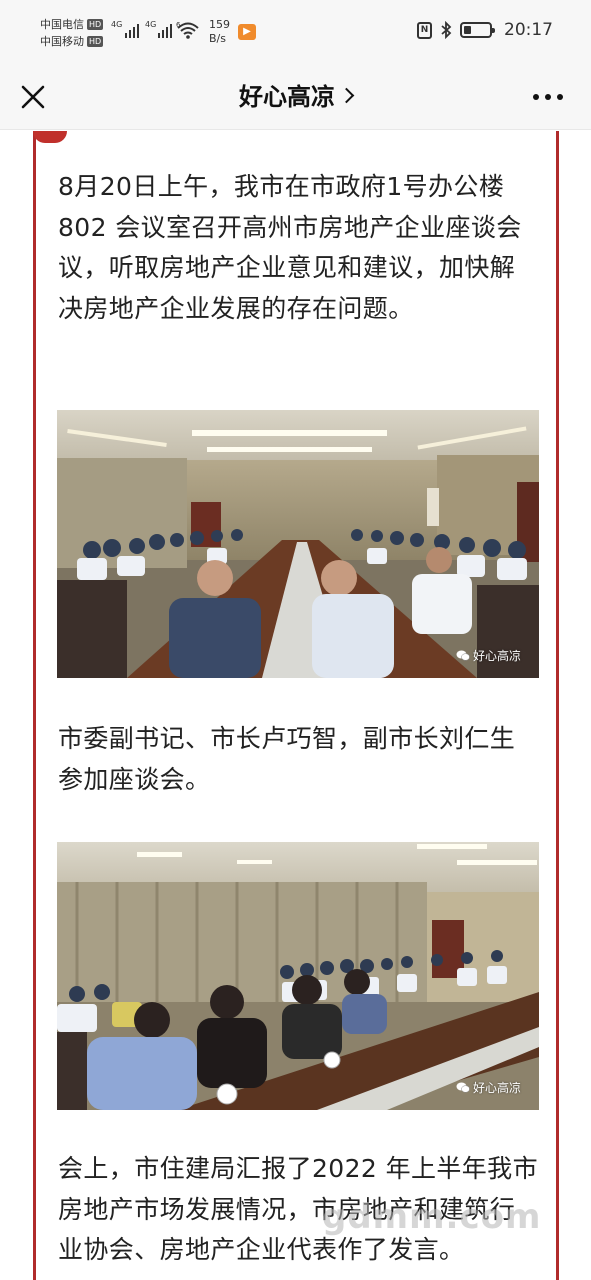  Describe the element at coordinates (62, 24) in the screenshot. I see `carrier1-label: 中国电信` at that location.